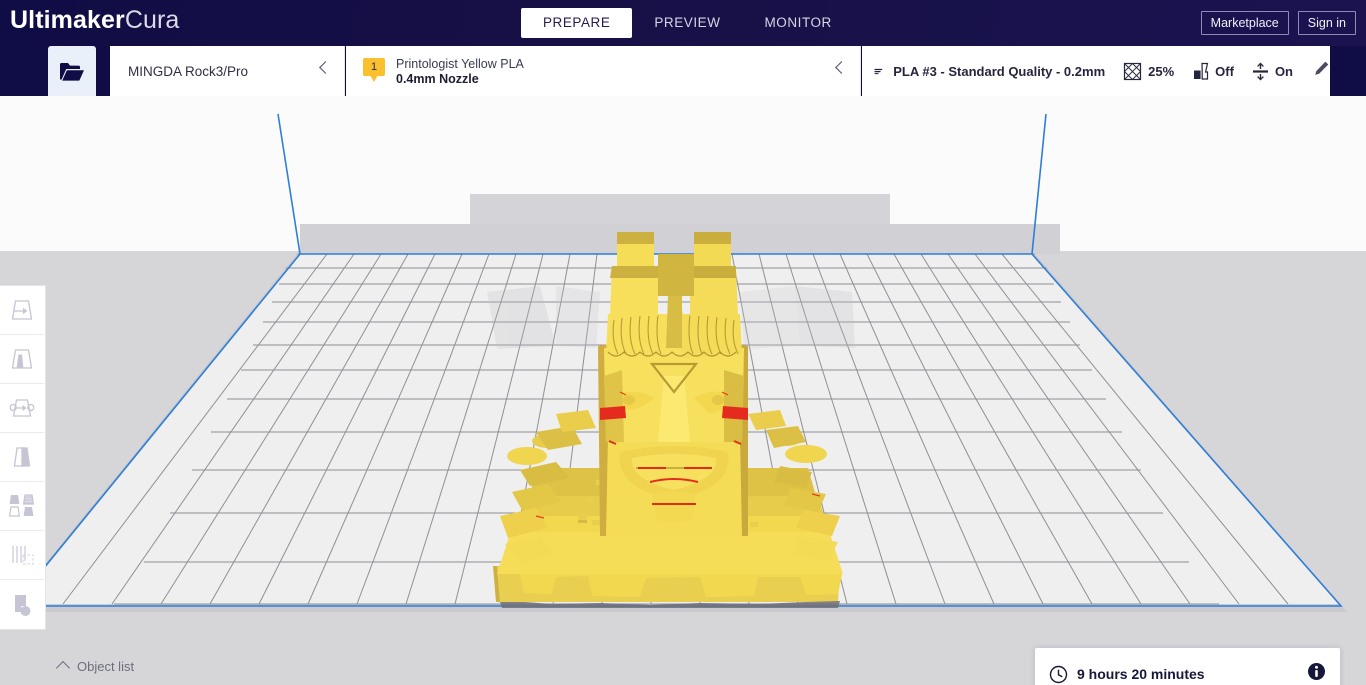 The image size is (1366, 685). I want to click on material-text: Printologist Yellow PLA 0.4mm Nozzle, so click(460, 71).